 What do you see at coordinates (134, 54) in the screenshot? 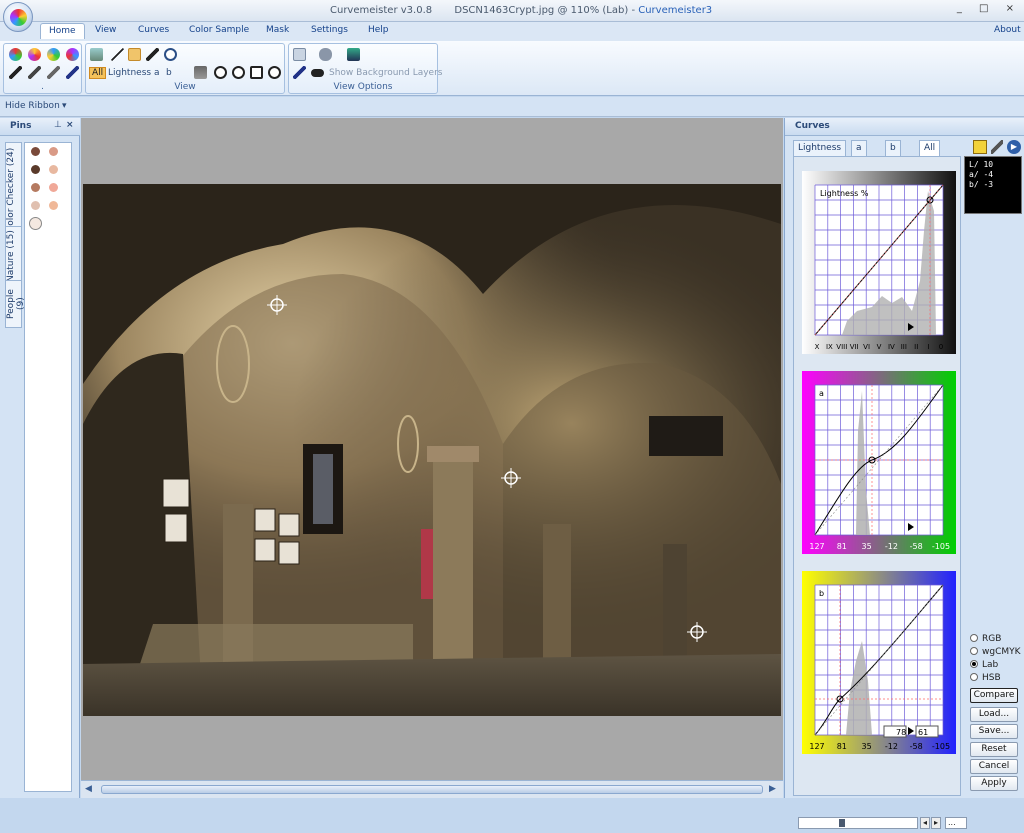
I see `hand-icon` at bounding box center [134, 54].